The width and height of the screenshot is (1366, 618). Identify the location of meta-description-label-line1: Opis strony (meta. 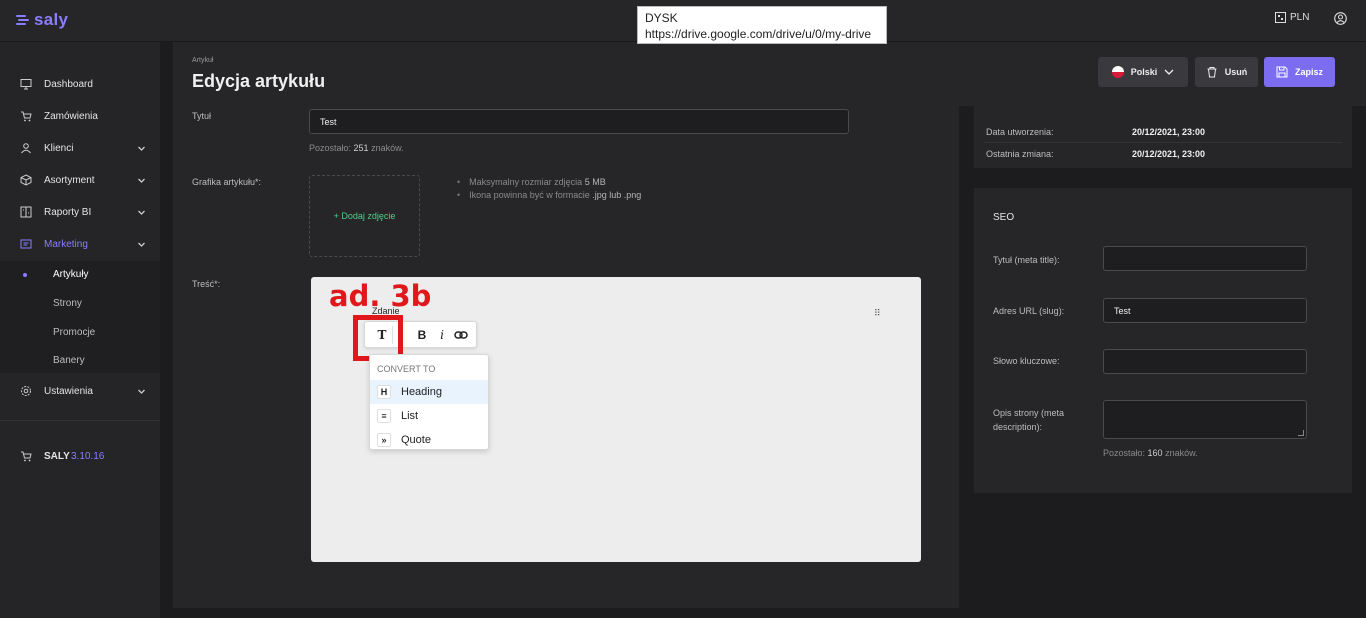
(1029, 413).